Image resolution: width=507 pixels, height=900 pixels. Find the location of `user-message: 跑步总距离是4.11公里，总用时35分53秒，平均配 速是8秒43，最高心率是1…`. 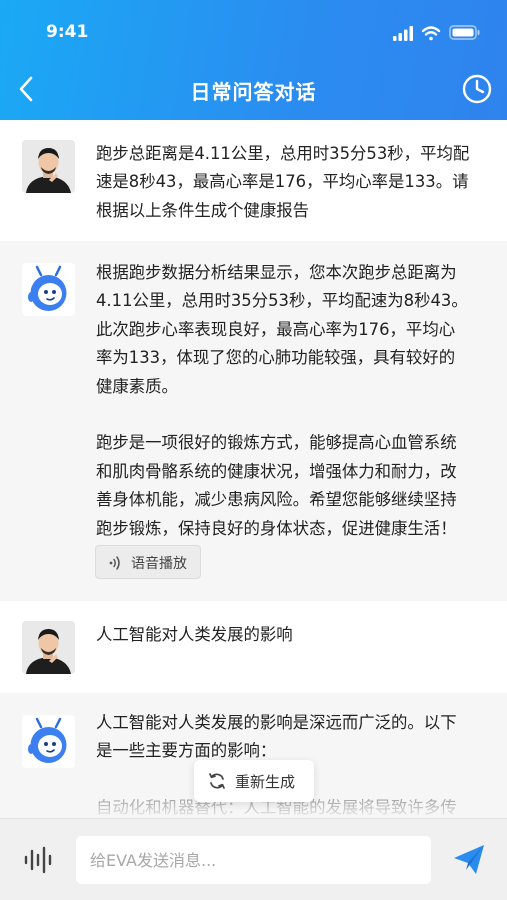

user-message: 跑步总距离是4.11公里，总用时35分53秒，平均配 速是8秒43，最高心率是1… is located at coordinates (253, 180).